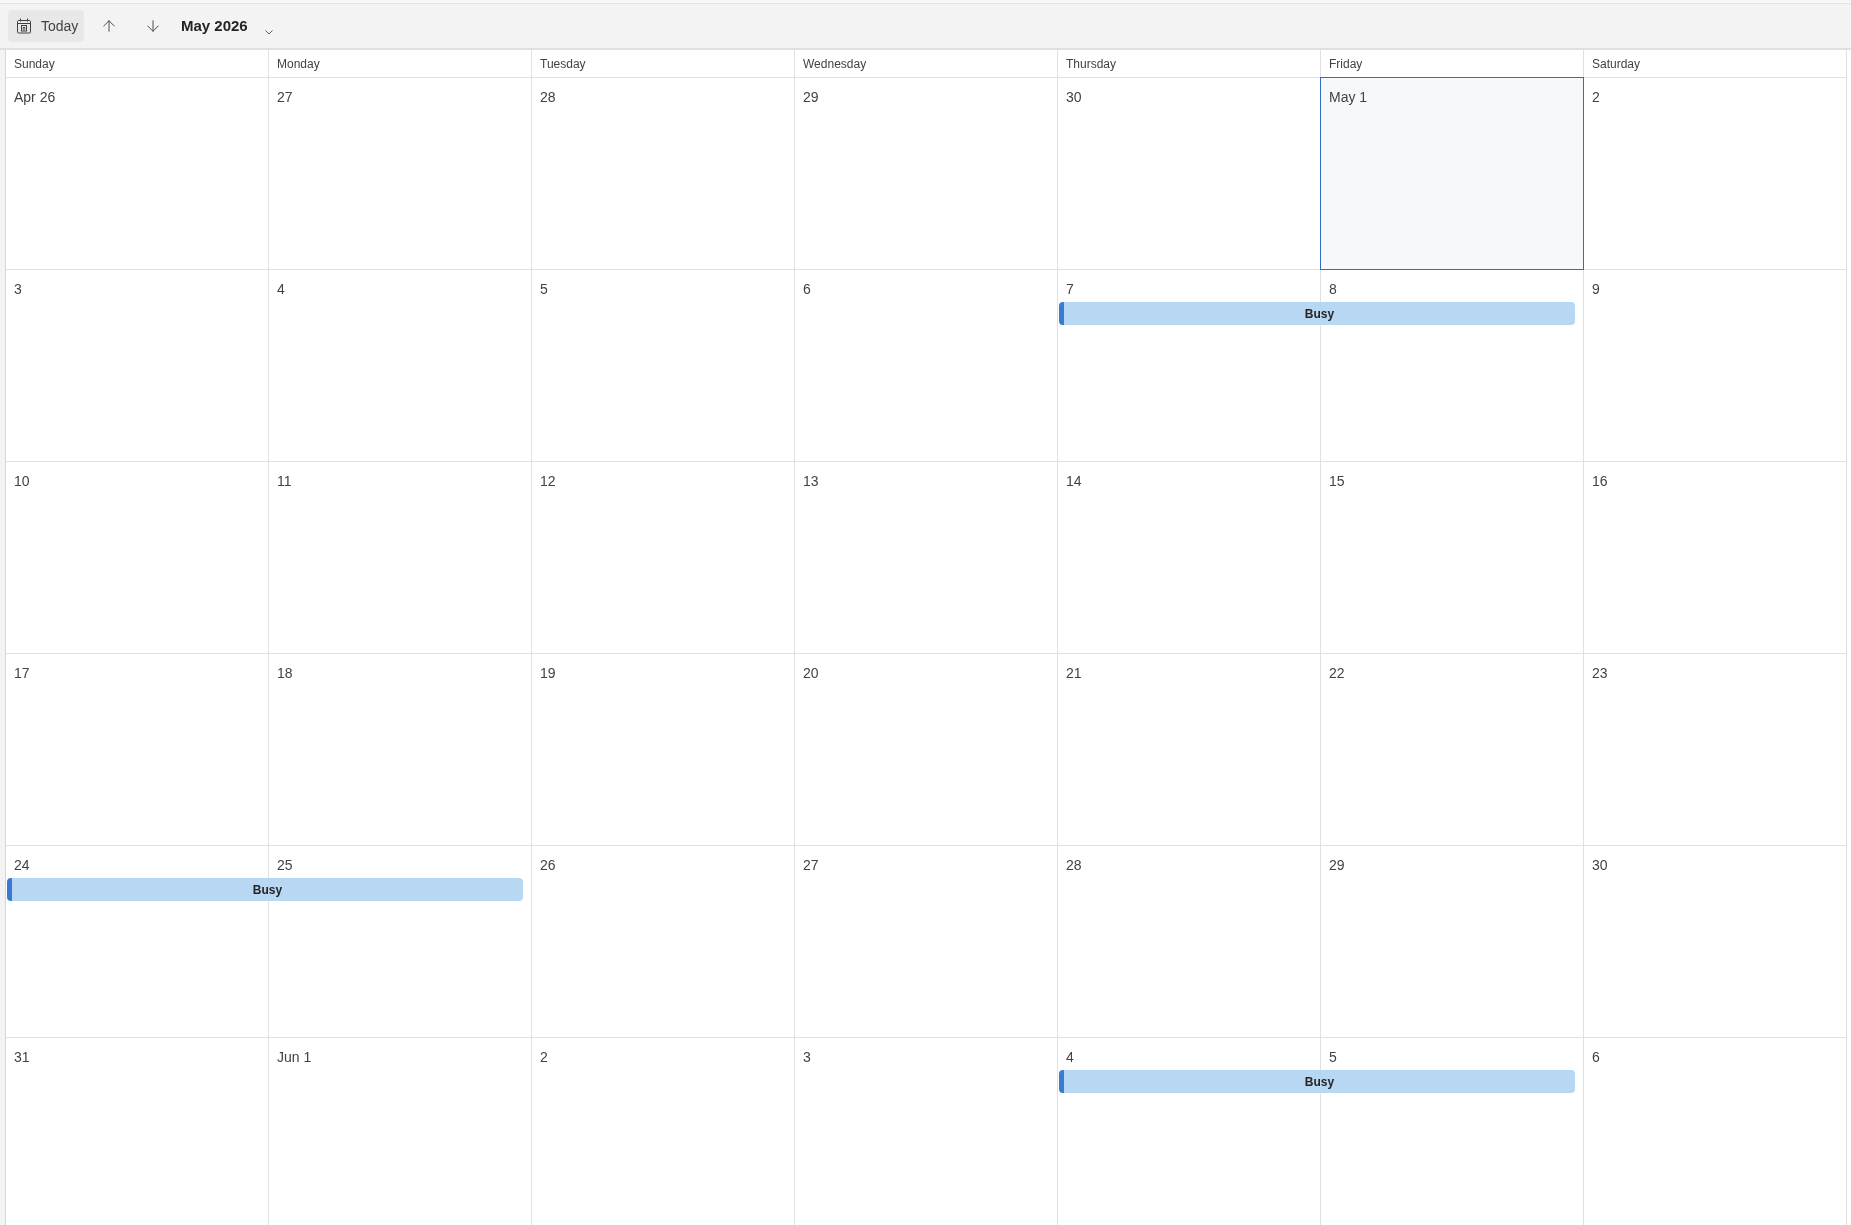 This screenshot has height=1225, width=1851. What do you see at coordinates (294, 1057) in the screenshot?
I see `day-number: Jun 1` at bounding box center [294, 1057].